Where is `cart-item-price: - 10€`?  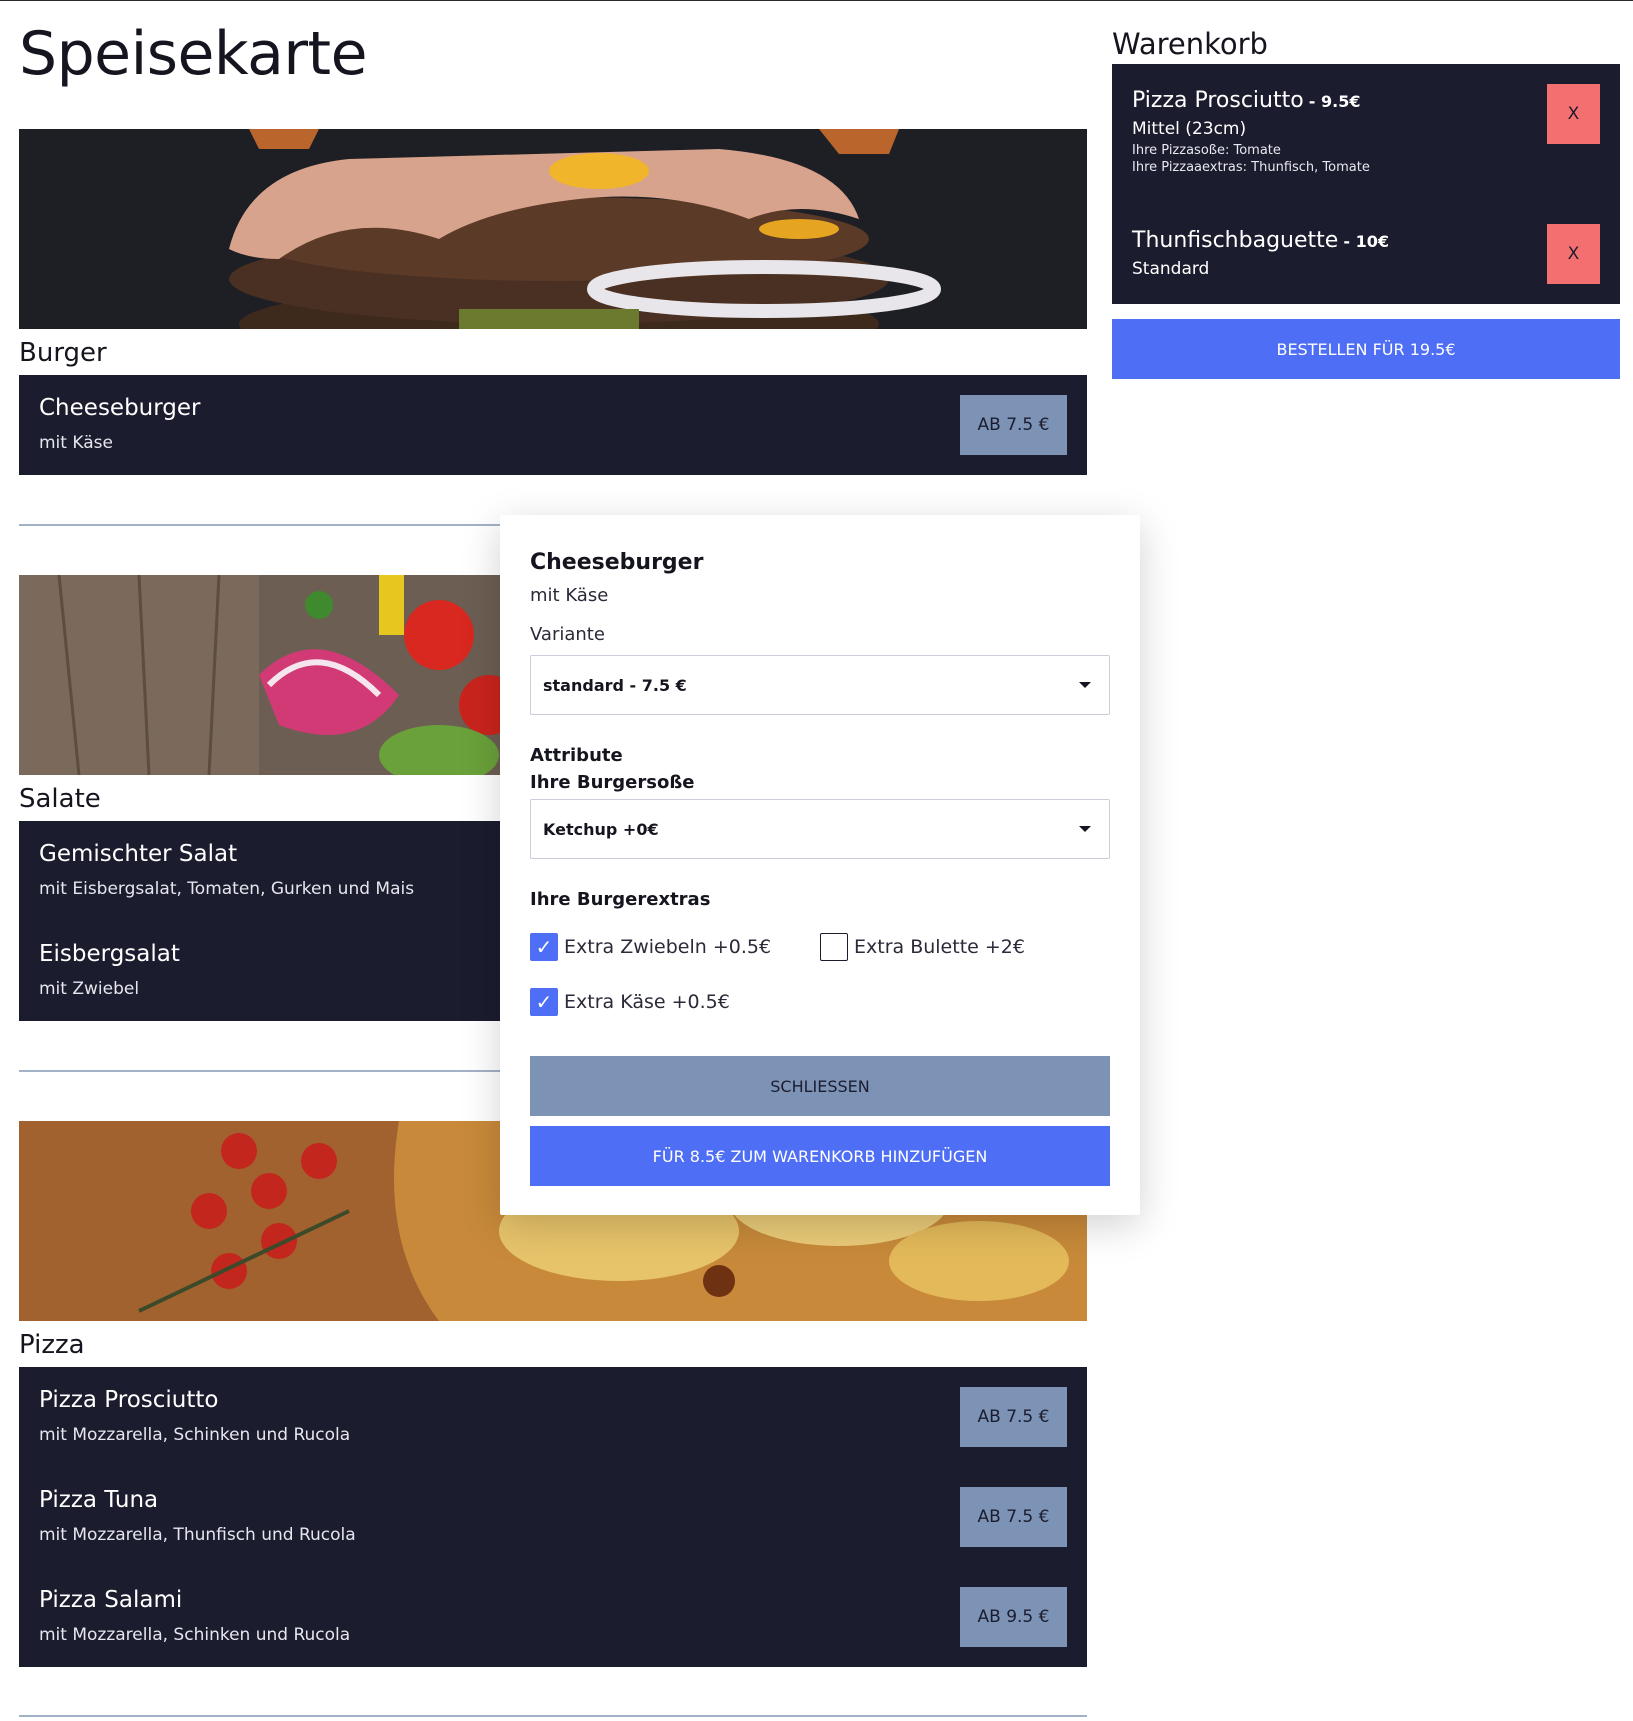 cart-item-price: - 10€ is located at coordinates (1366, 241).